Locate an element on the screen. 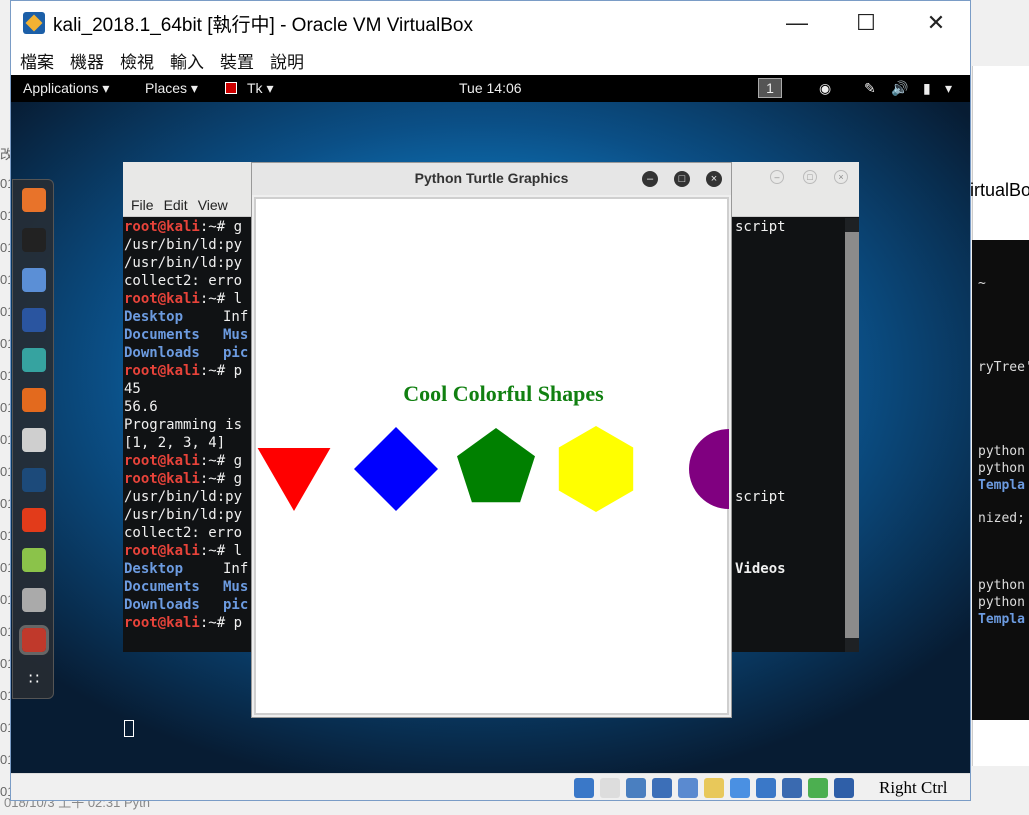  applications-menu: Applications ▾ is located at coordinates (66, 88).